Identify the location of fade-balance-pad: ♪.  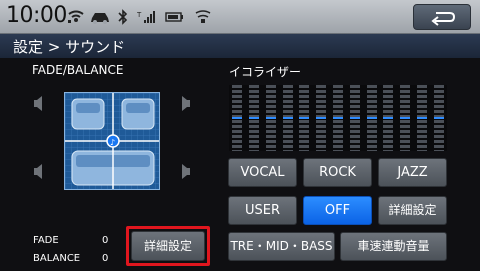
(112, 141).